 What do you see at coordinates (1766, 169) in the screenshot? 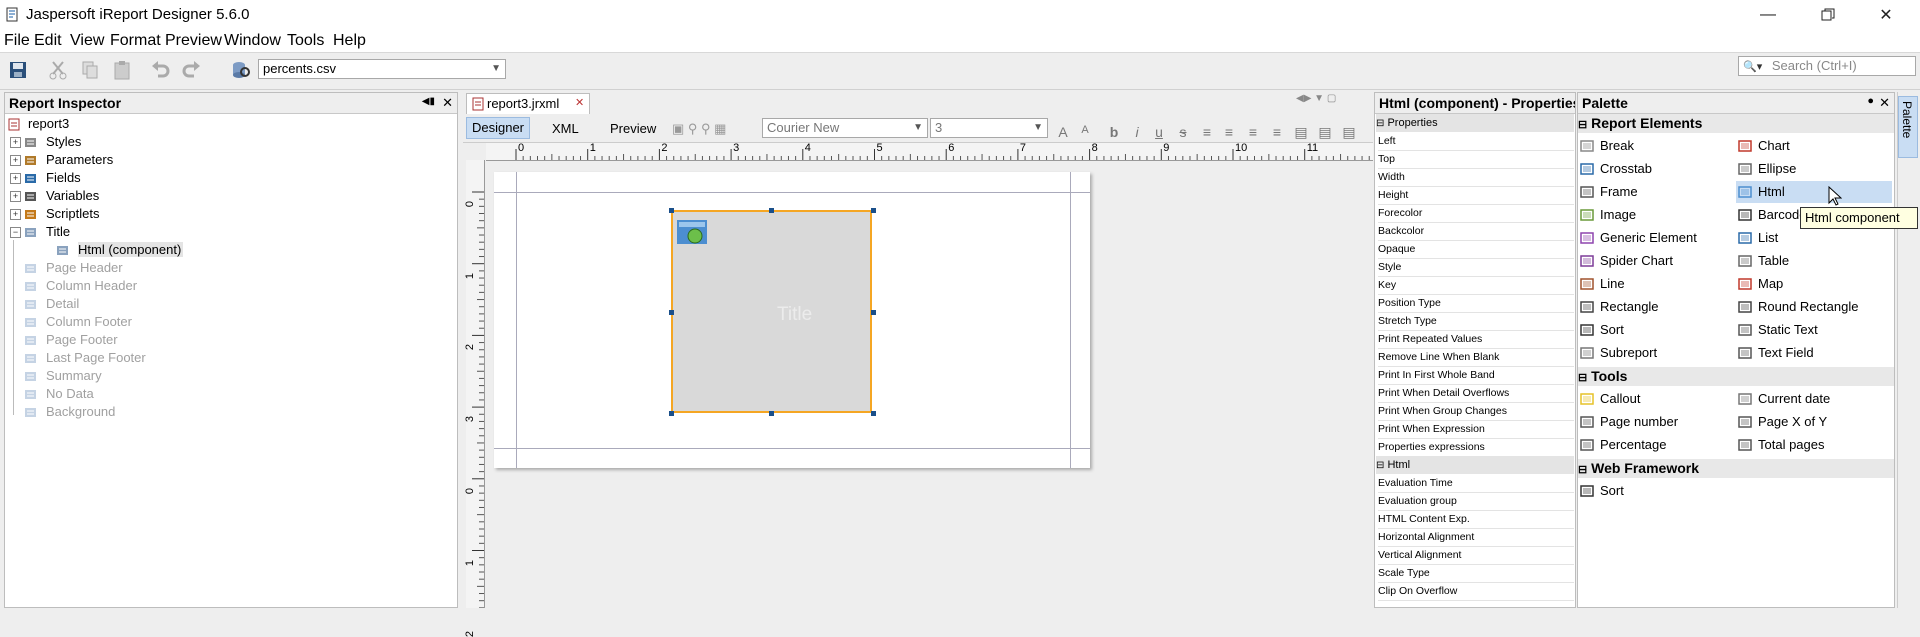
I see `palette-item: Ellipse` at bounding box center [1766, 169].